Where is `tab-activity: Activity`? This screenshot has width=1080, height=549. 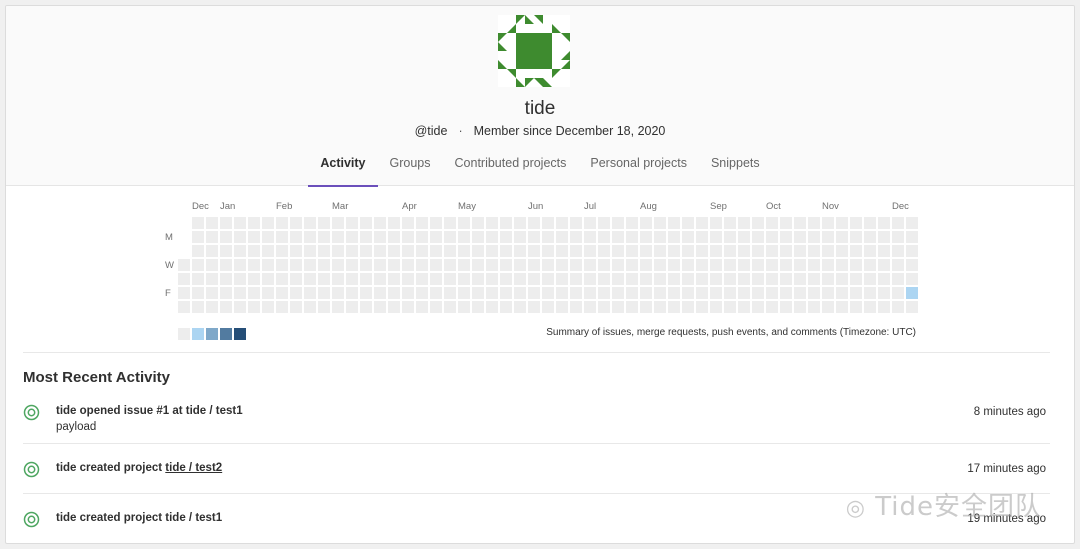
tab-activity: Activity is located at coordinates (343, 169).